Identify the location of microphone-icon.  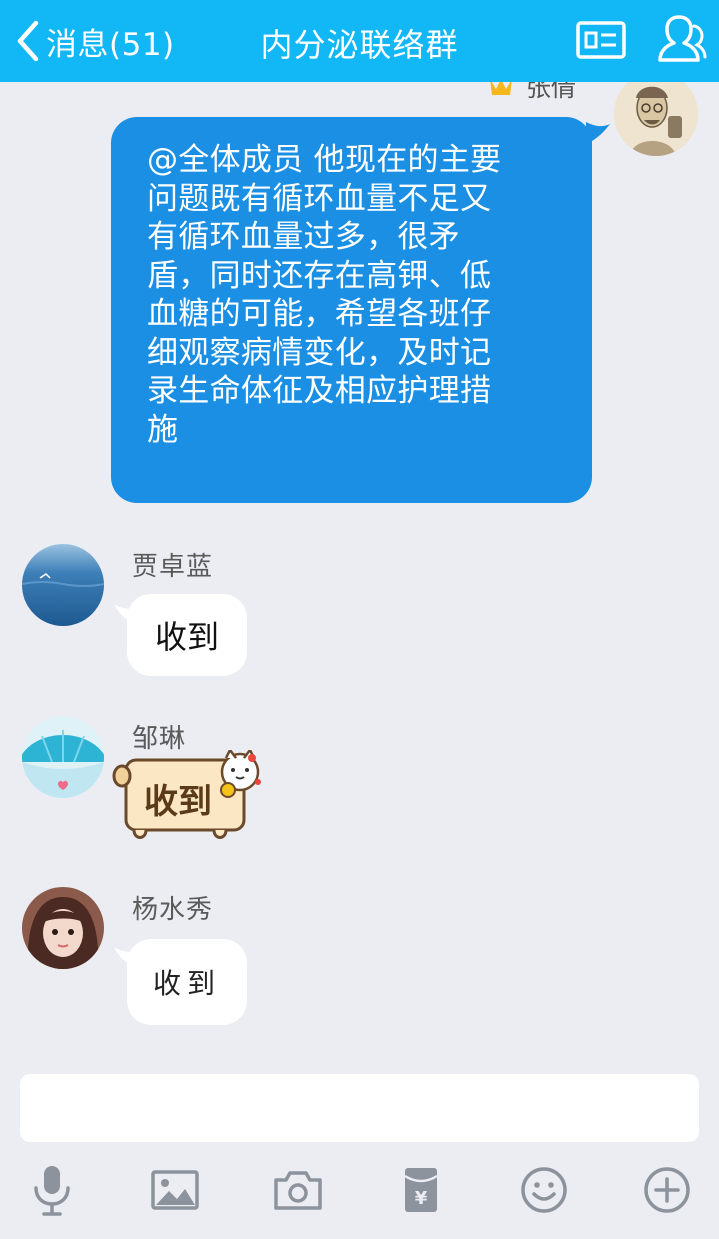
(52, 1190).